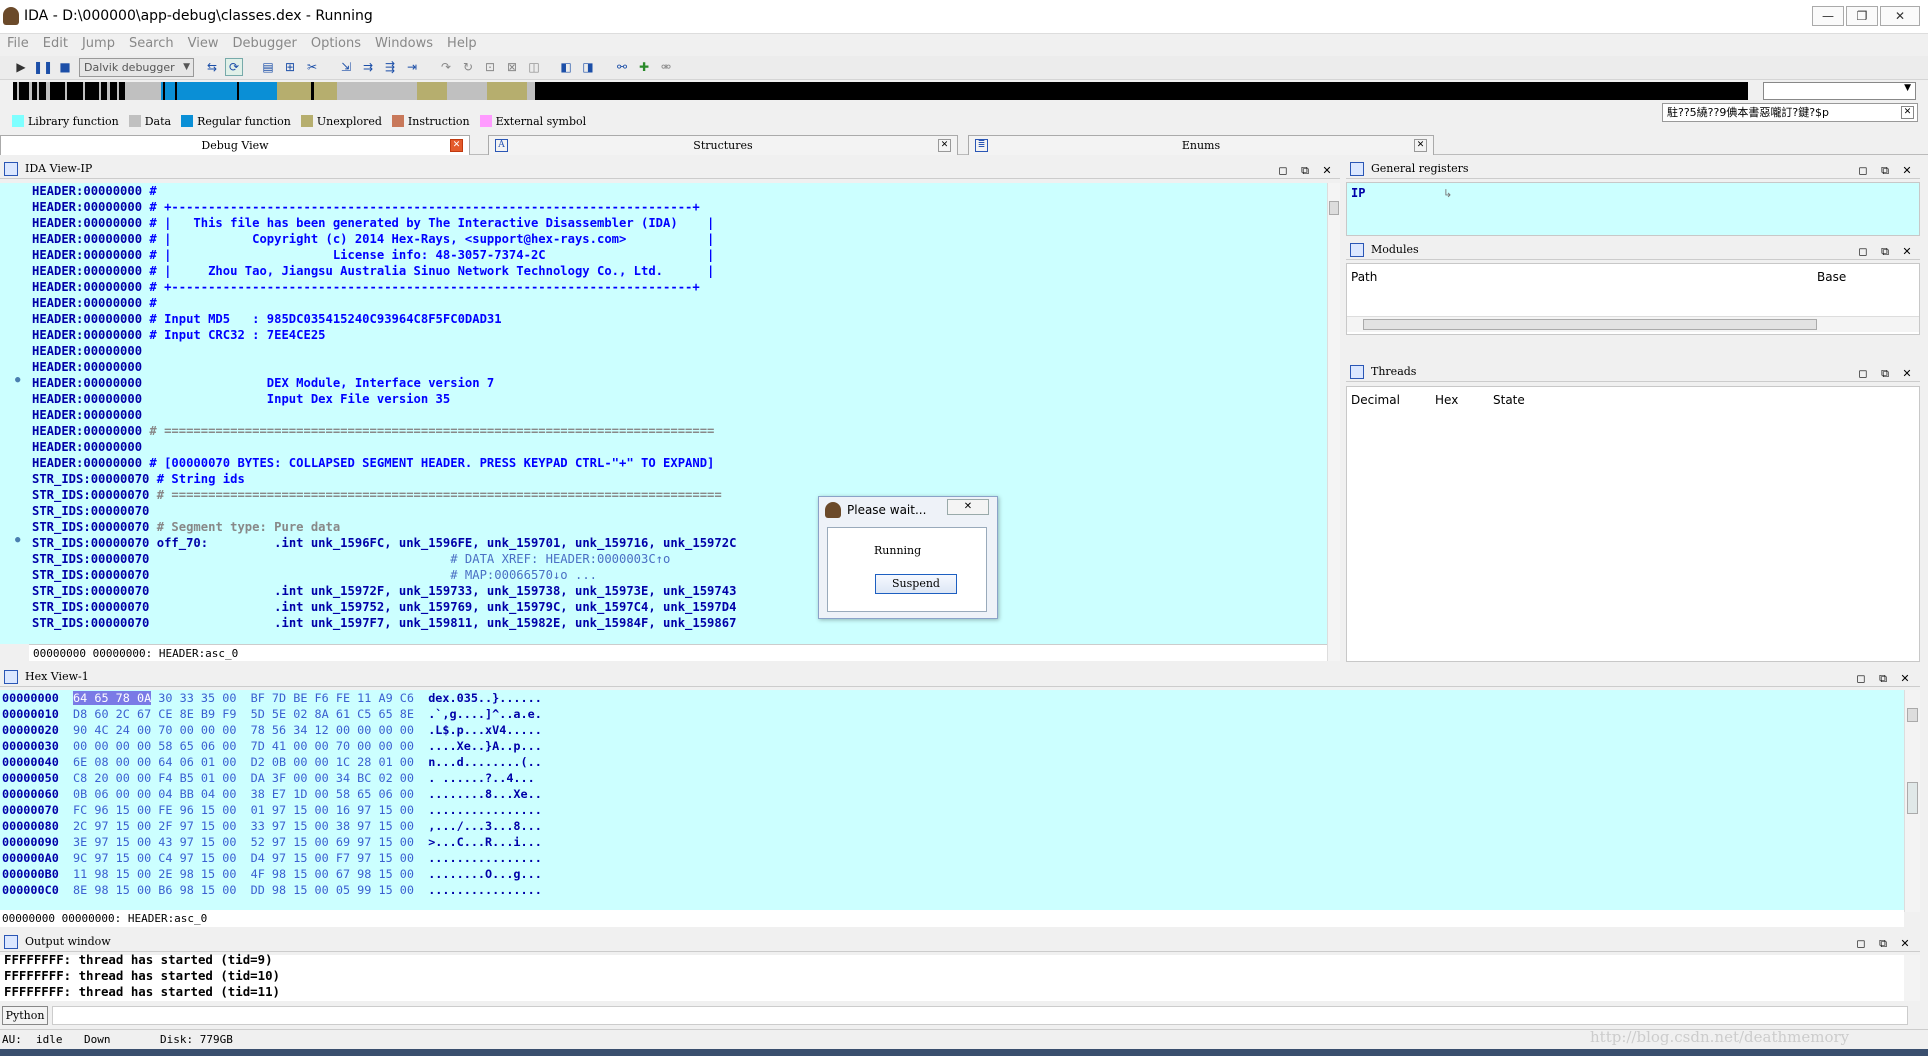 Image resolution: width=1928 pixels, height=1056 pixels. What do you see at coordinates (1447, 193) in the screenshot?
I see `jump-arrow-icon: ↳` at bounding box center [1447, 193].